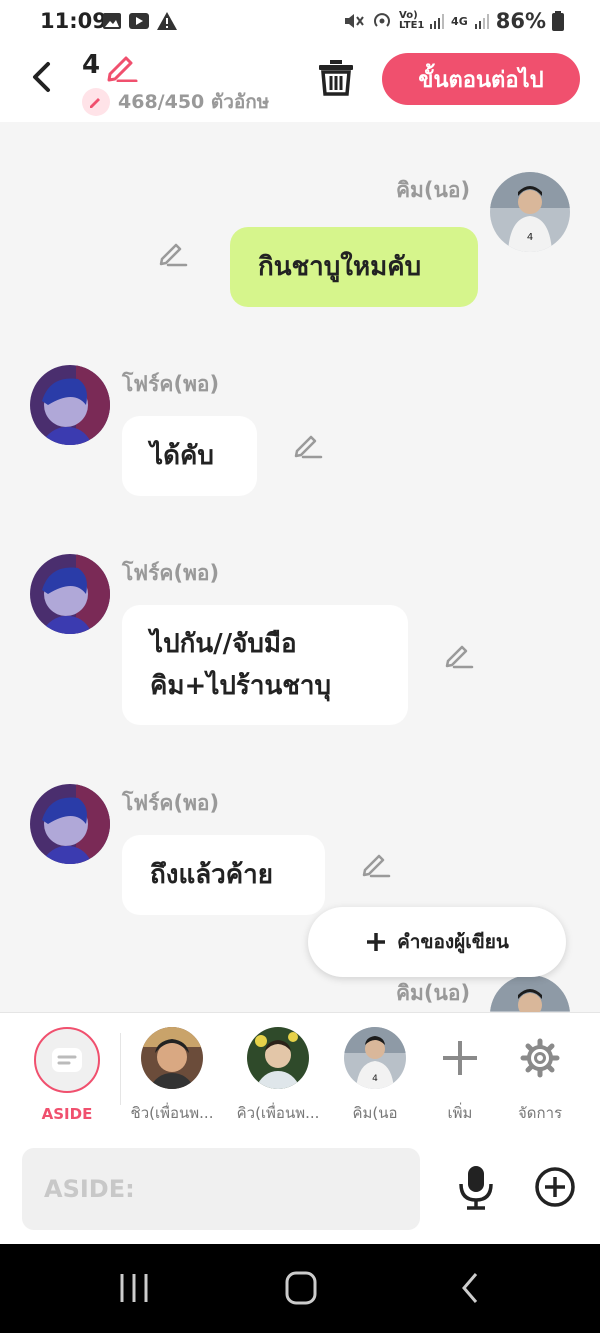  I want to click on aside-circle, so click(67, 1060).